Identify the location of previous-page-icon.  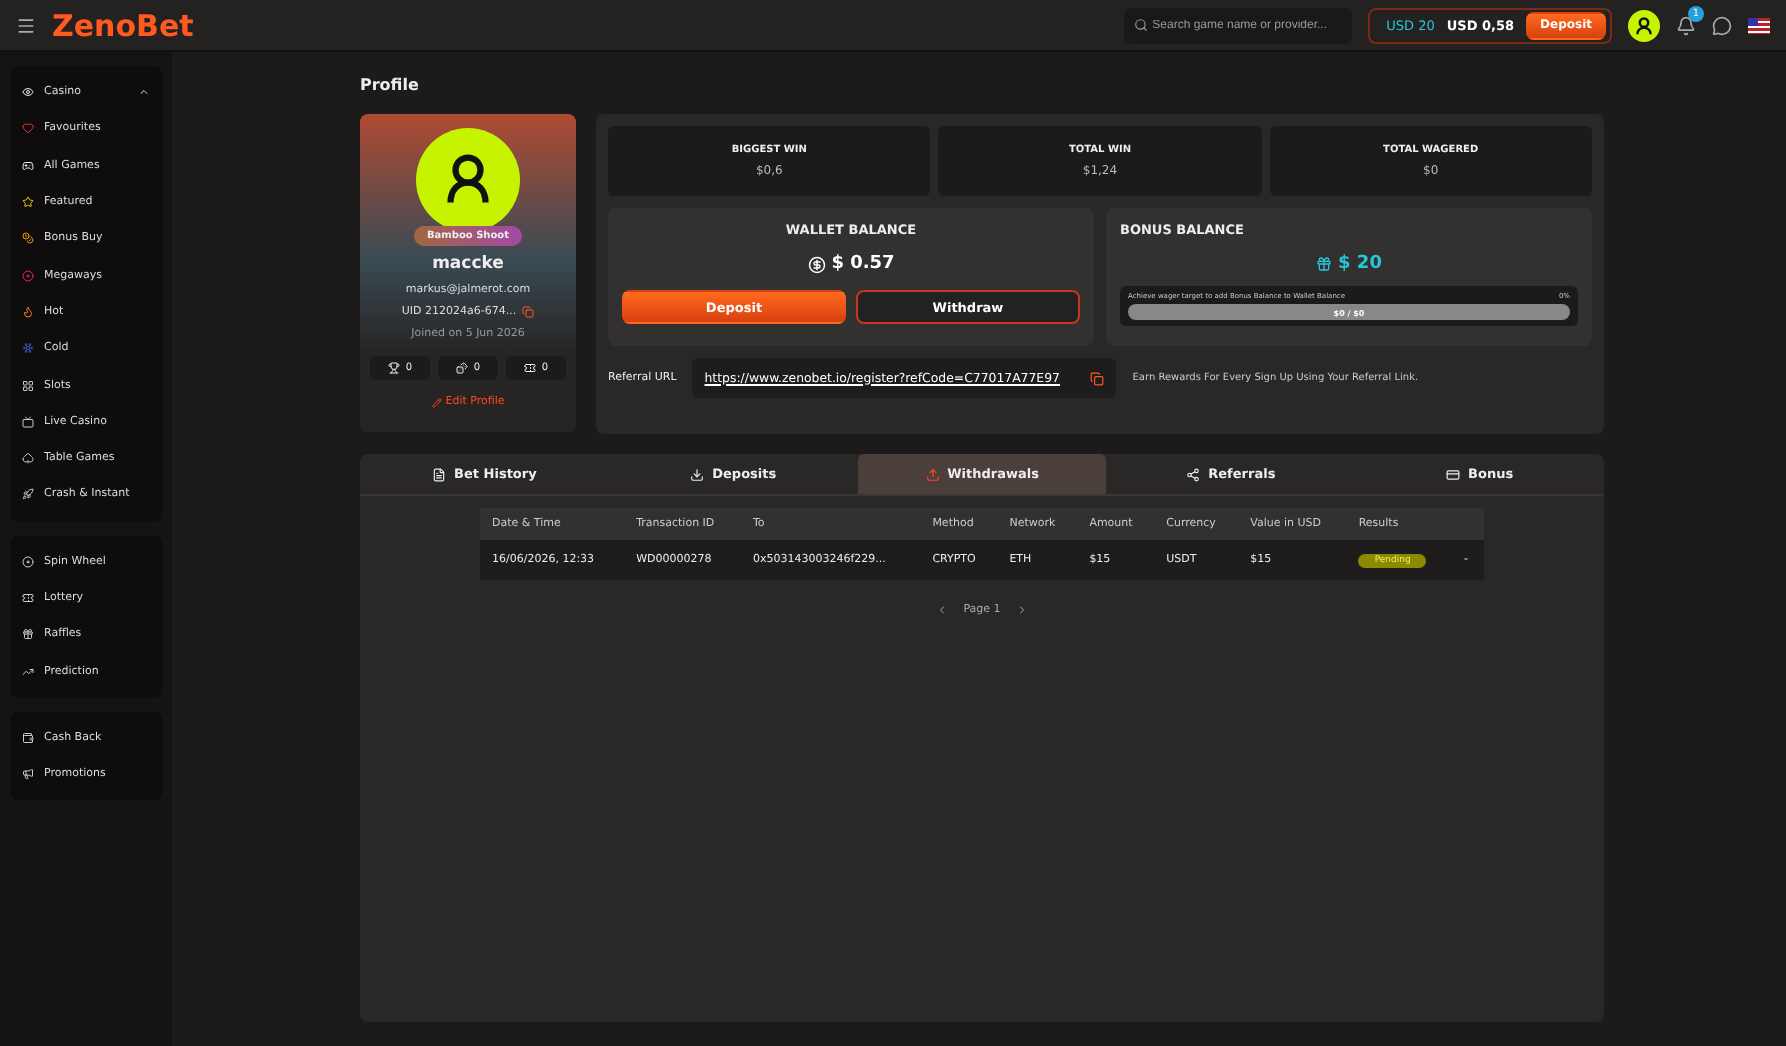
(941, 610).